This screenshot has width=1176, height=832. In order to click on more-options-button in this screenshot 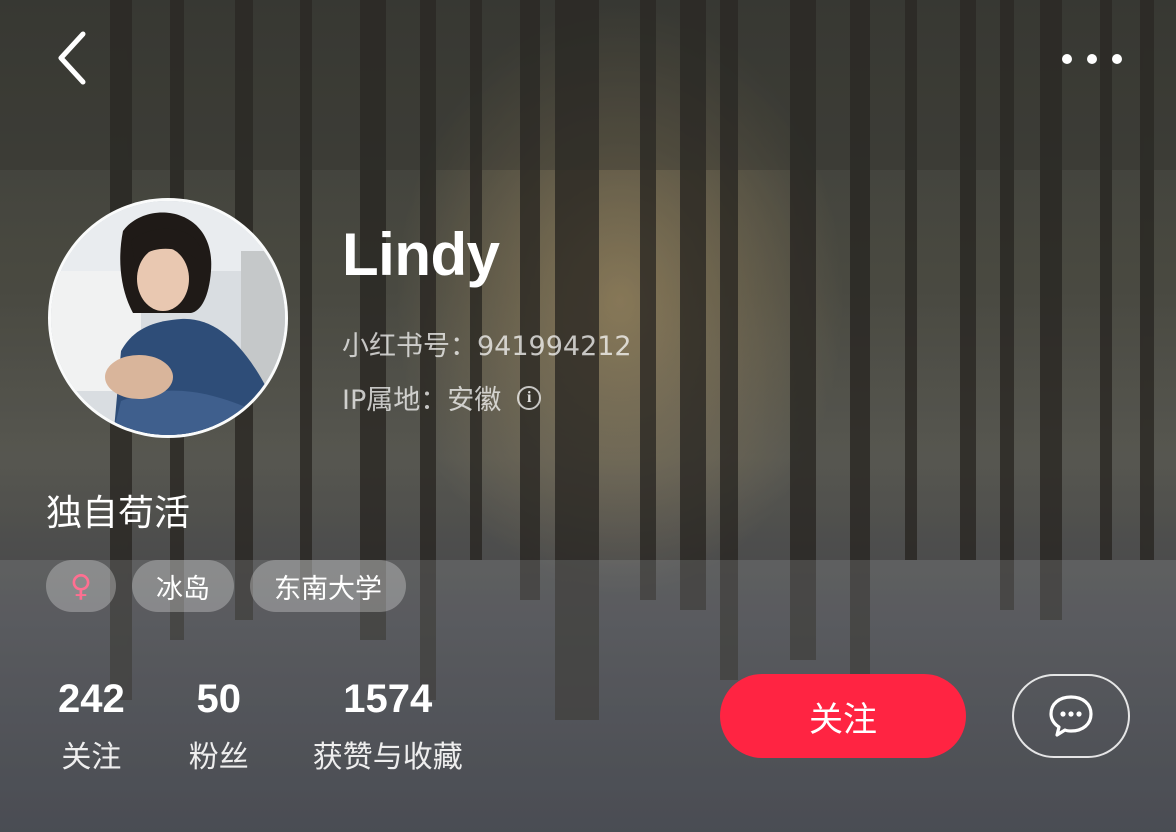, I will do `click(1092, 59)`.